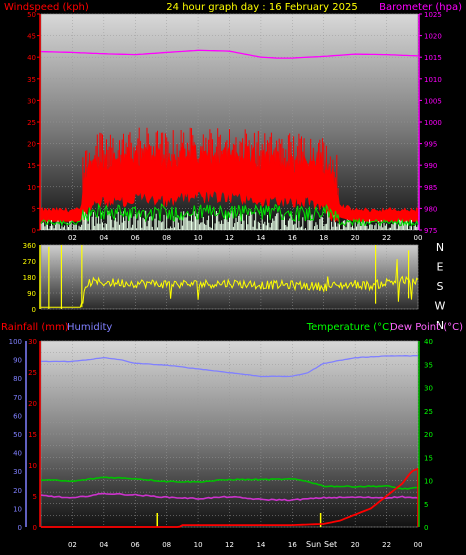 This screenshot has width=466, height=555. Describe the element at coordinates (31, 80) in the screenshot. I see `wind-tick-label: 35` at that location.